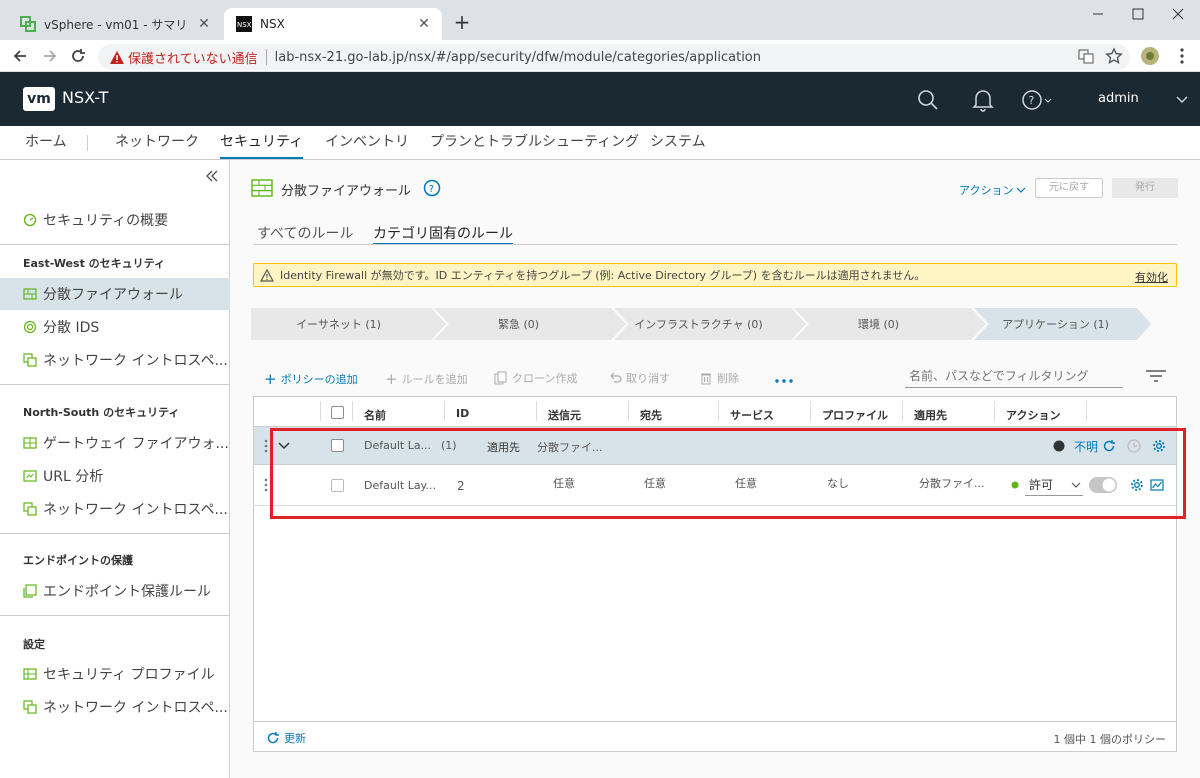 This screenshot has width=1200, height=778. I want to click on sidebar-item-distributed-ids: 分散 IDS, so click(115, 327).